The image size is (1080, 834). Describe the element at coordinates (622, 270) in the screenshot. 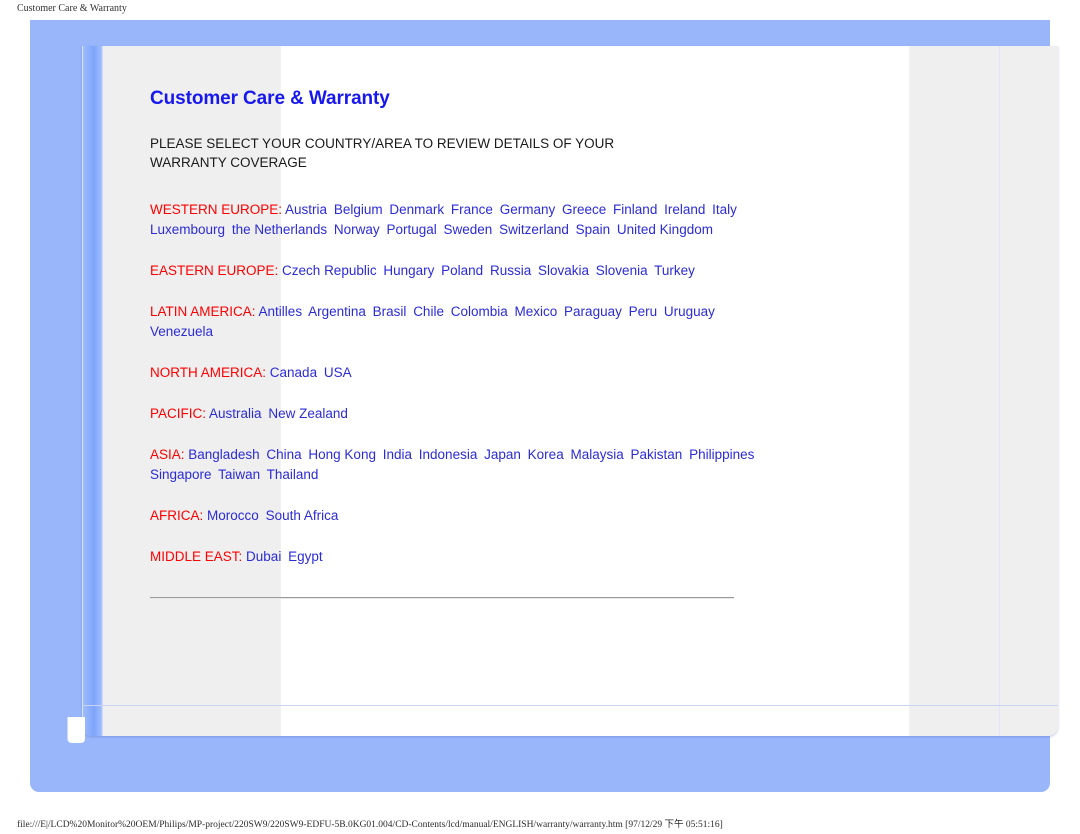

I see `country-link: Slovenia` at that location.